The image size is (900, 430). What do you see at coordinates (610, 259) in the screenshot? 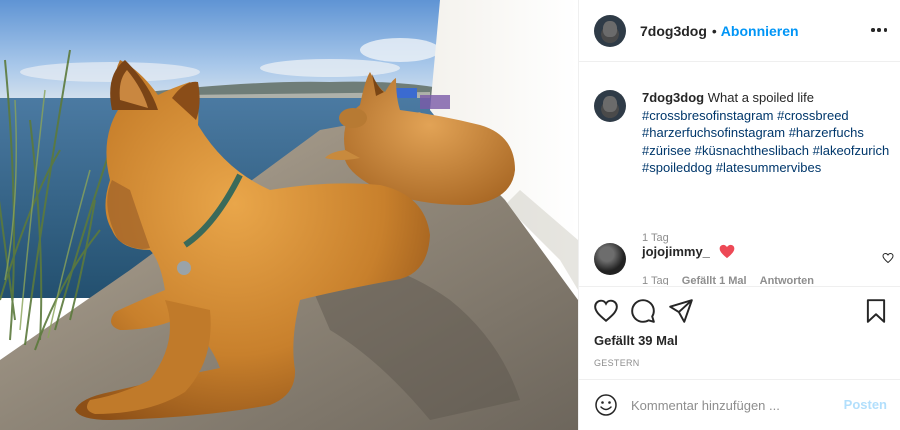
I see `comment-avatar` at bounding box center [610, 259].